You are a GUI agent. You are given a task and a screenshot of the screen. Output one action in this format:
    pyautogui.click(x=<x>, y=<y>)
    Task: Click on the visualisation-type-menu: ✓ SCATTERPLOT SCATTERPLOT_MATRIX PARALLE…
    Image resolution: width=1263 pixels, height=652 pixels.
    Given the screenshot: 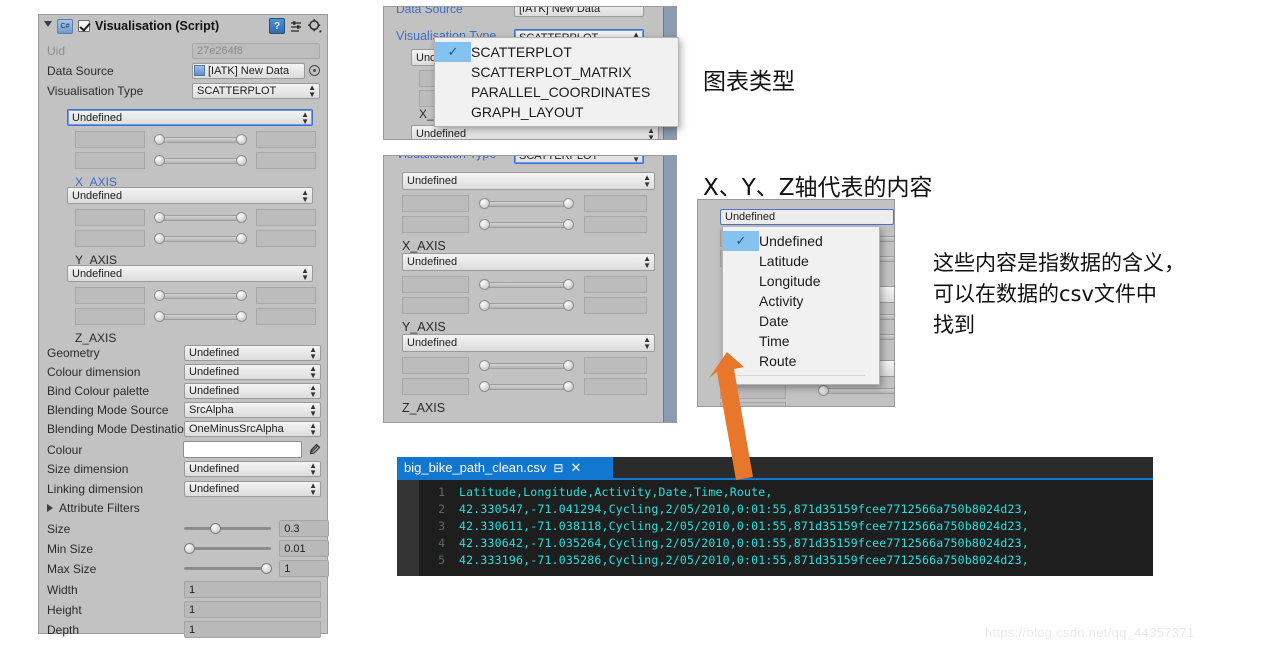 What is the action you would take?
    pyautogui.click(x=556, y=82)
    